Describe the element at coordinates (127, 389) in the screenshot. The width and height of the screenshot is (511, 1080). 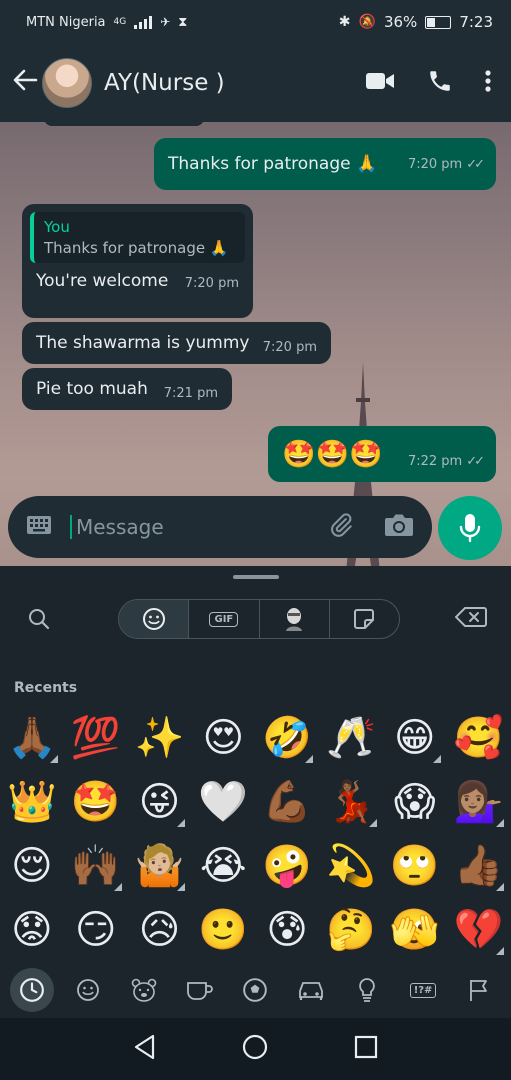
I see `message-bubble: Pie too muah 7:21 pm` at that location.